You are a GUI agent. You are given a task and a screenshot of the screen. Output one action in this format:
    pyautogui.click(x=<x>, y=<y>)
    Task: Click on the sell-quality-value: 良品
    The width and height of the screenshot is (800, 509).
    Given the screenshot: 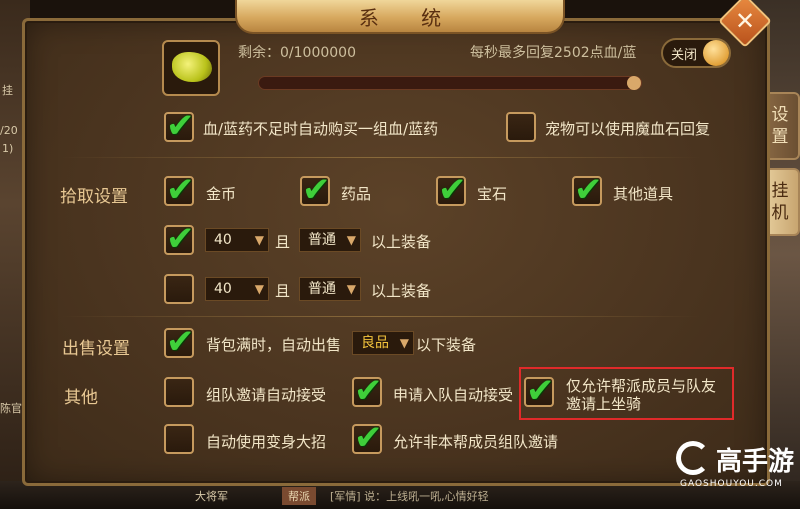 What is the action you would take?
    pyautogui.click(x=375, y=343)
    